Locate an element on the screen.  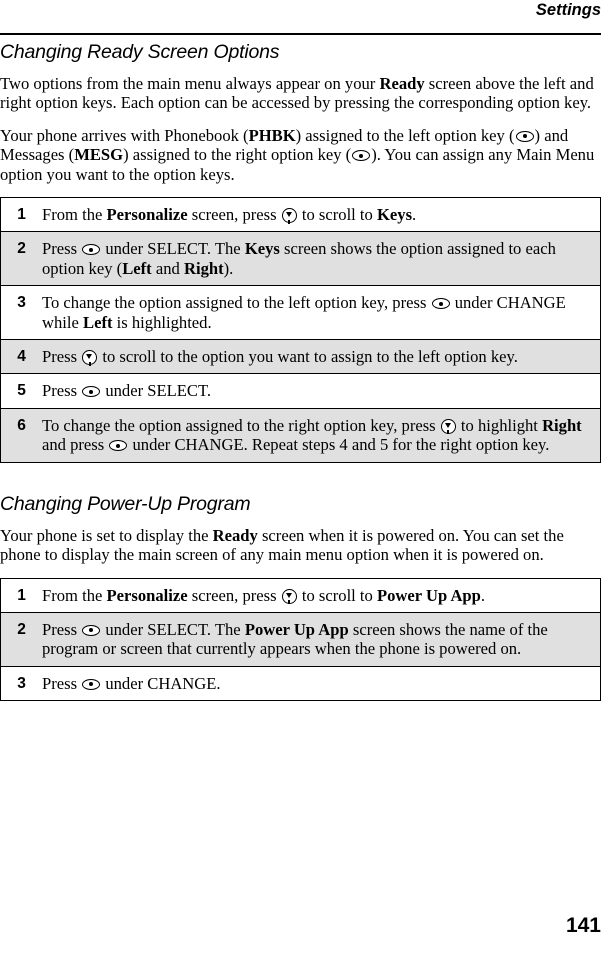
section-heading: Changing Ready Screen Options is located at coordinates (140, 52).